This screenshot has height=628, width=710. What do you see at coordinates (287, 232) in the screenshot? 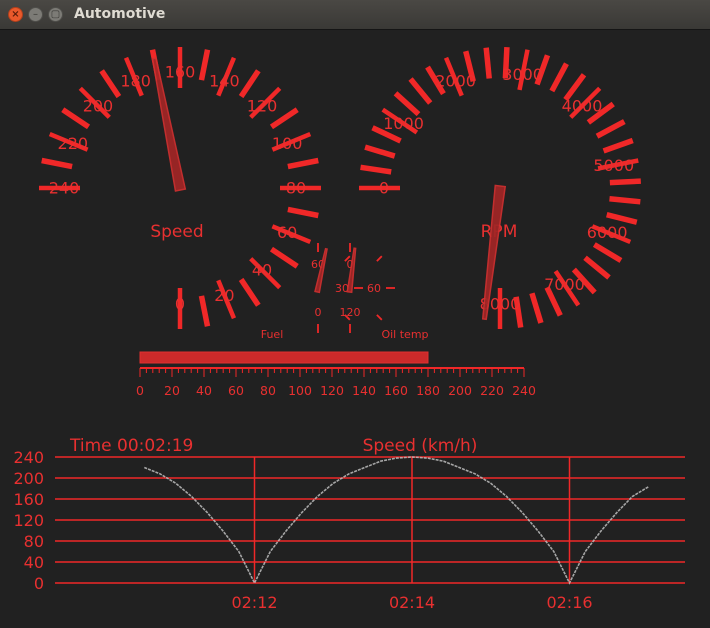
I see `speedometer-tick-label: 60` at bounding box center [287, 232].